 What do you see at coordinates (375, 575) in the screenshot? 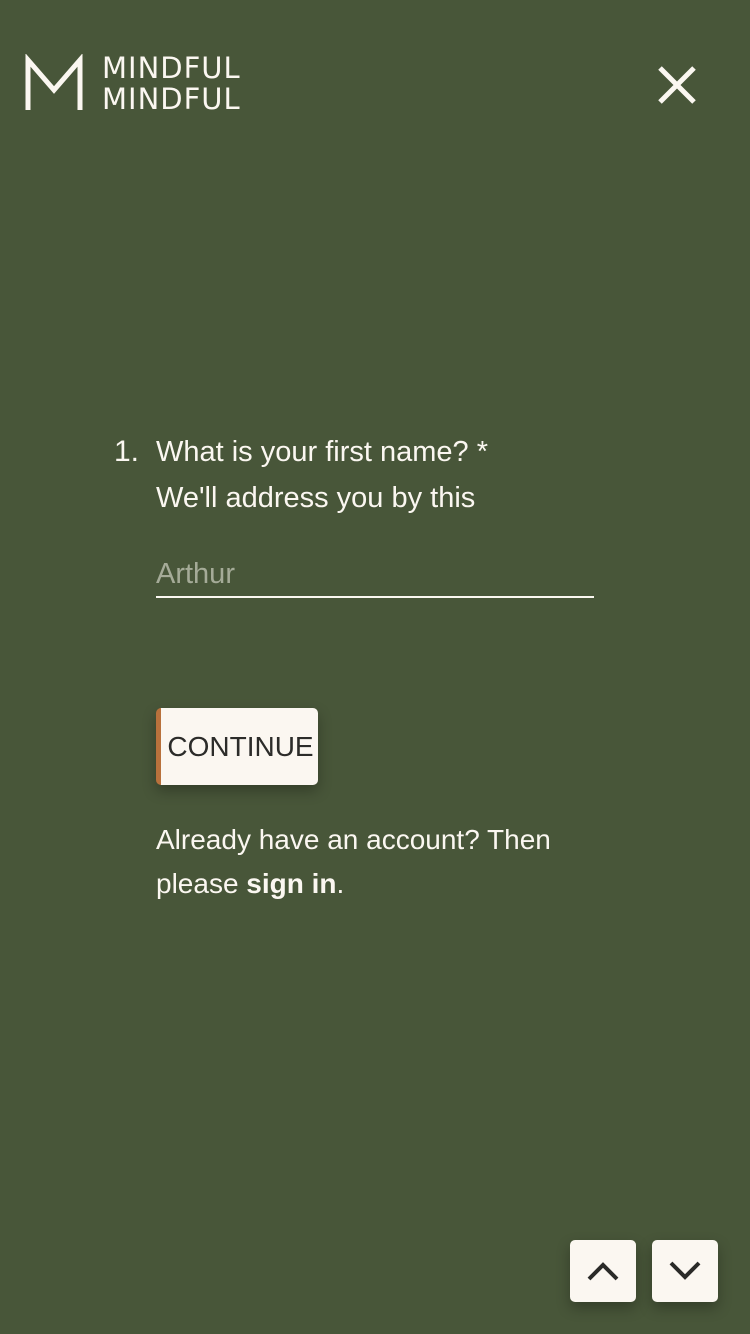
I see `first-name-input` at bounding box center [375, 575].